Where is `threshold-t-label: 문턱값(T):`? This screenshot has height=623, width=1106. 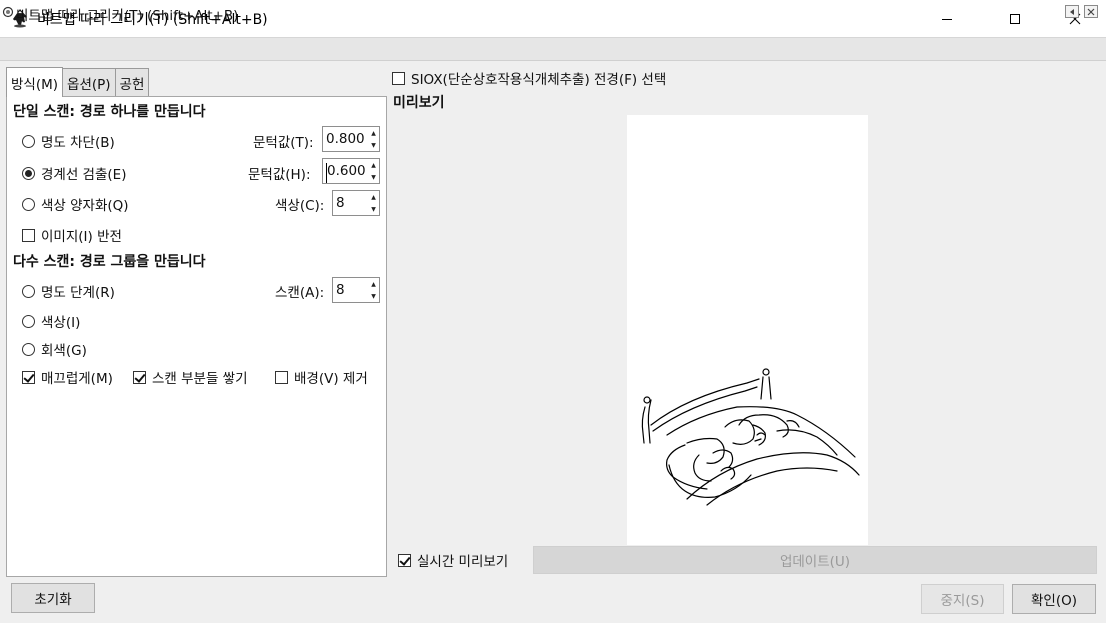 threshold-t-label: 문턱값(T): is located at coordinates (283, 143).